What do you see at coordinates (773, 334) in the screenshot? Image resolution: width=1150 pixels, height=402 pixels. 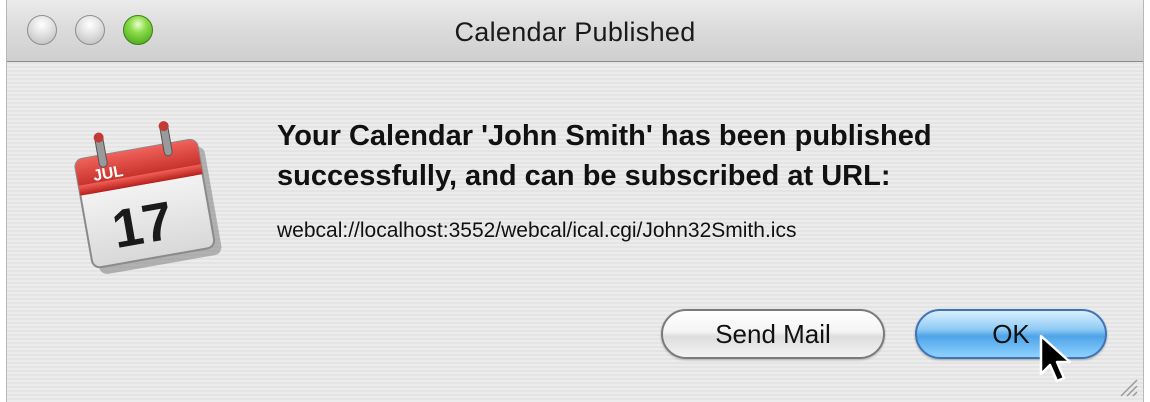 I see `send-mail-button: Send Mail` at bounding box center [773, 334].